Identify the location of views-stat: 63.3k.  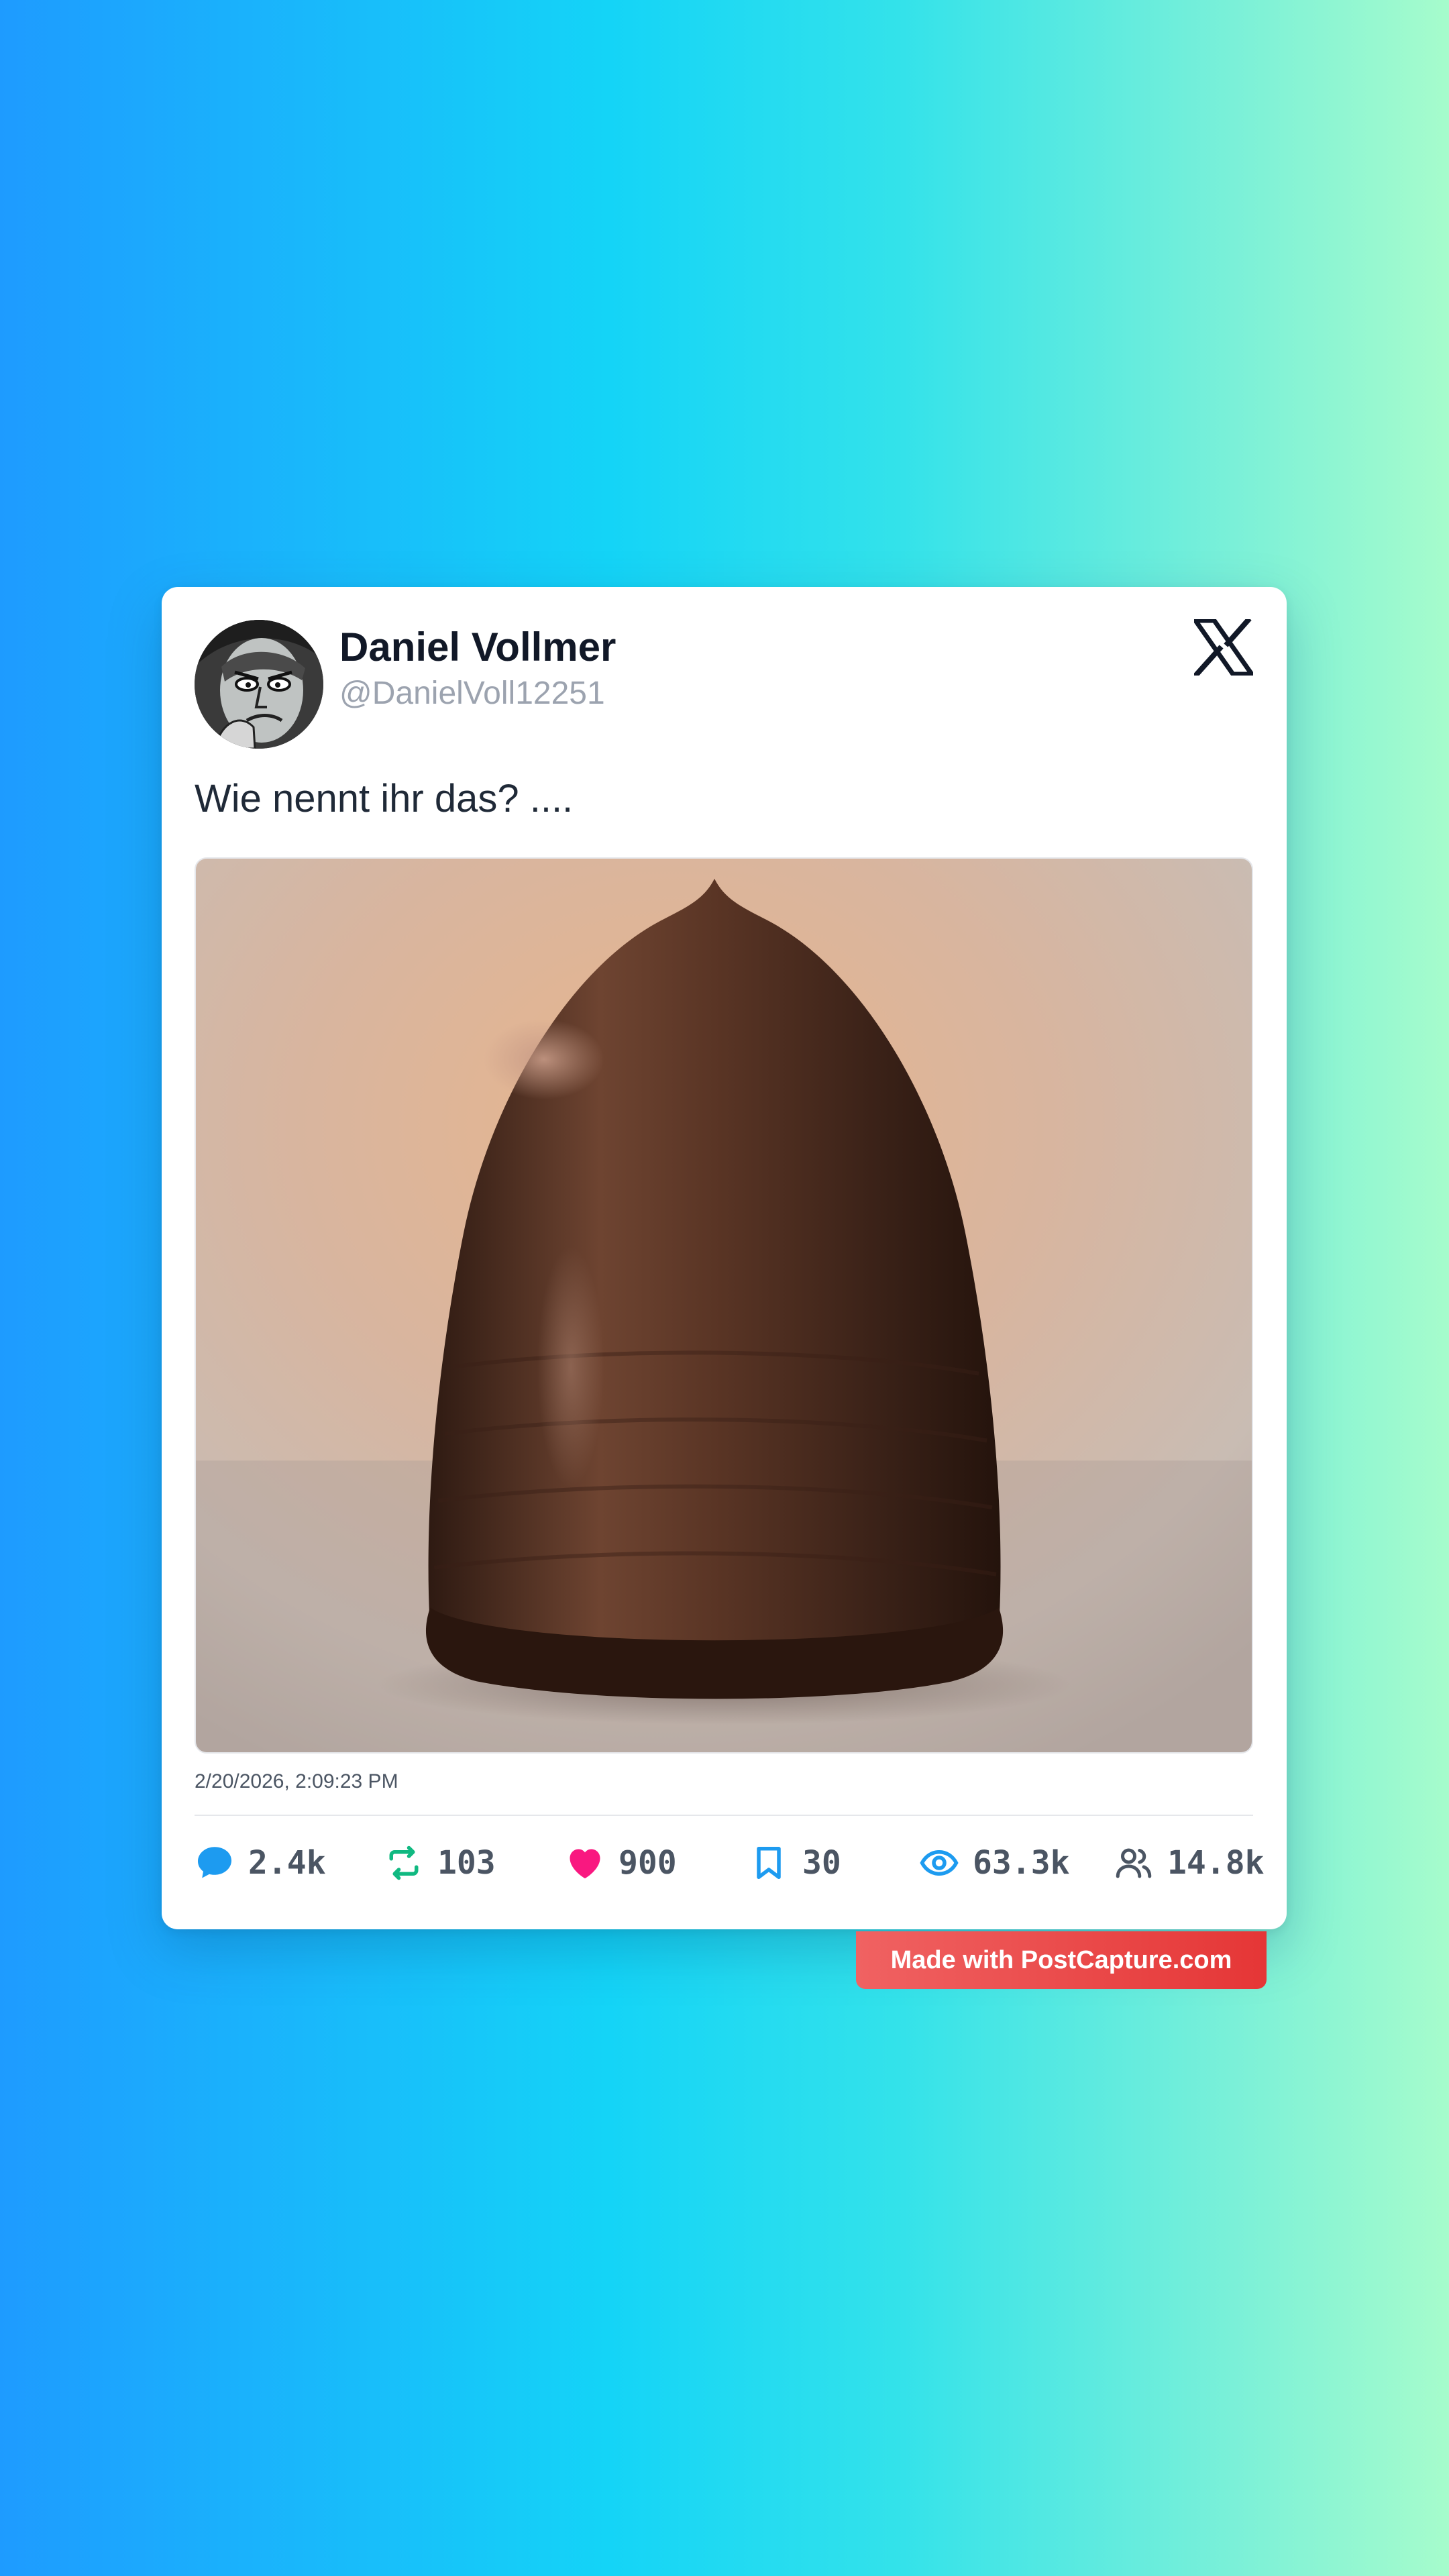
(994, 1863).